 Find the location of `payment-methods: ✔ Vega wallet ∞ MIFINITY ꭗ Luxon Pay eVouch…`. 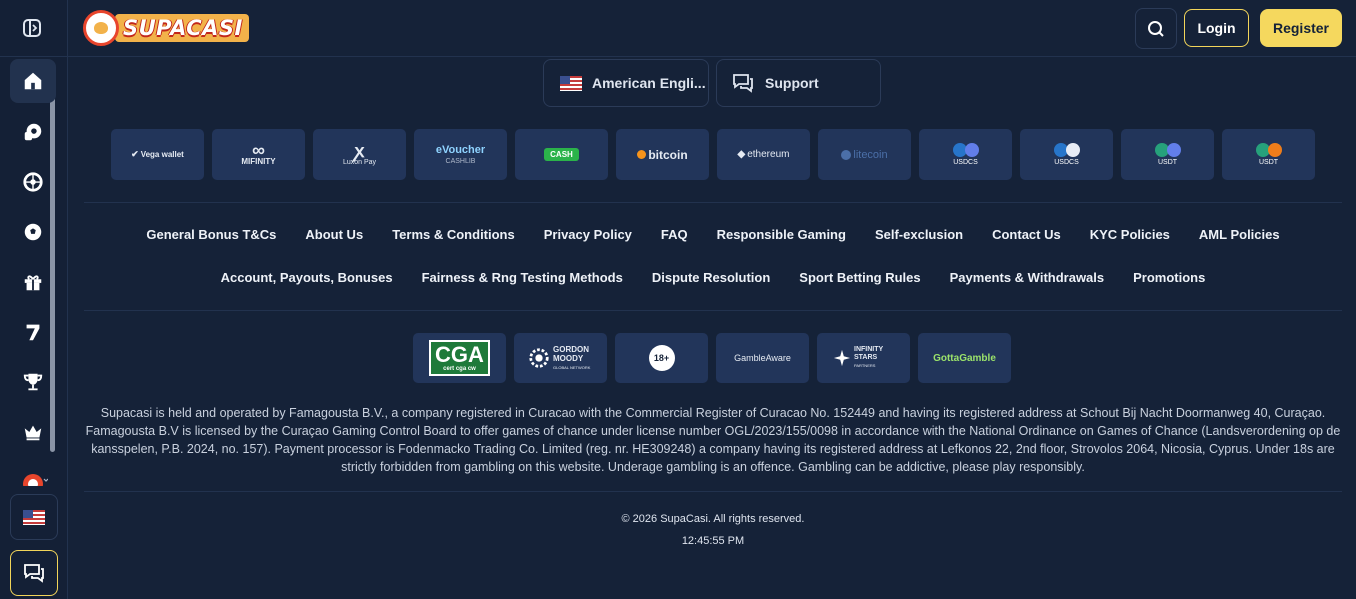

payment-methods: ✔ Vega wallet ∞ MIFINITY ꭗ Luxon Pay eVouch… is located at coordinates (713, 154).